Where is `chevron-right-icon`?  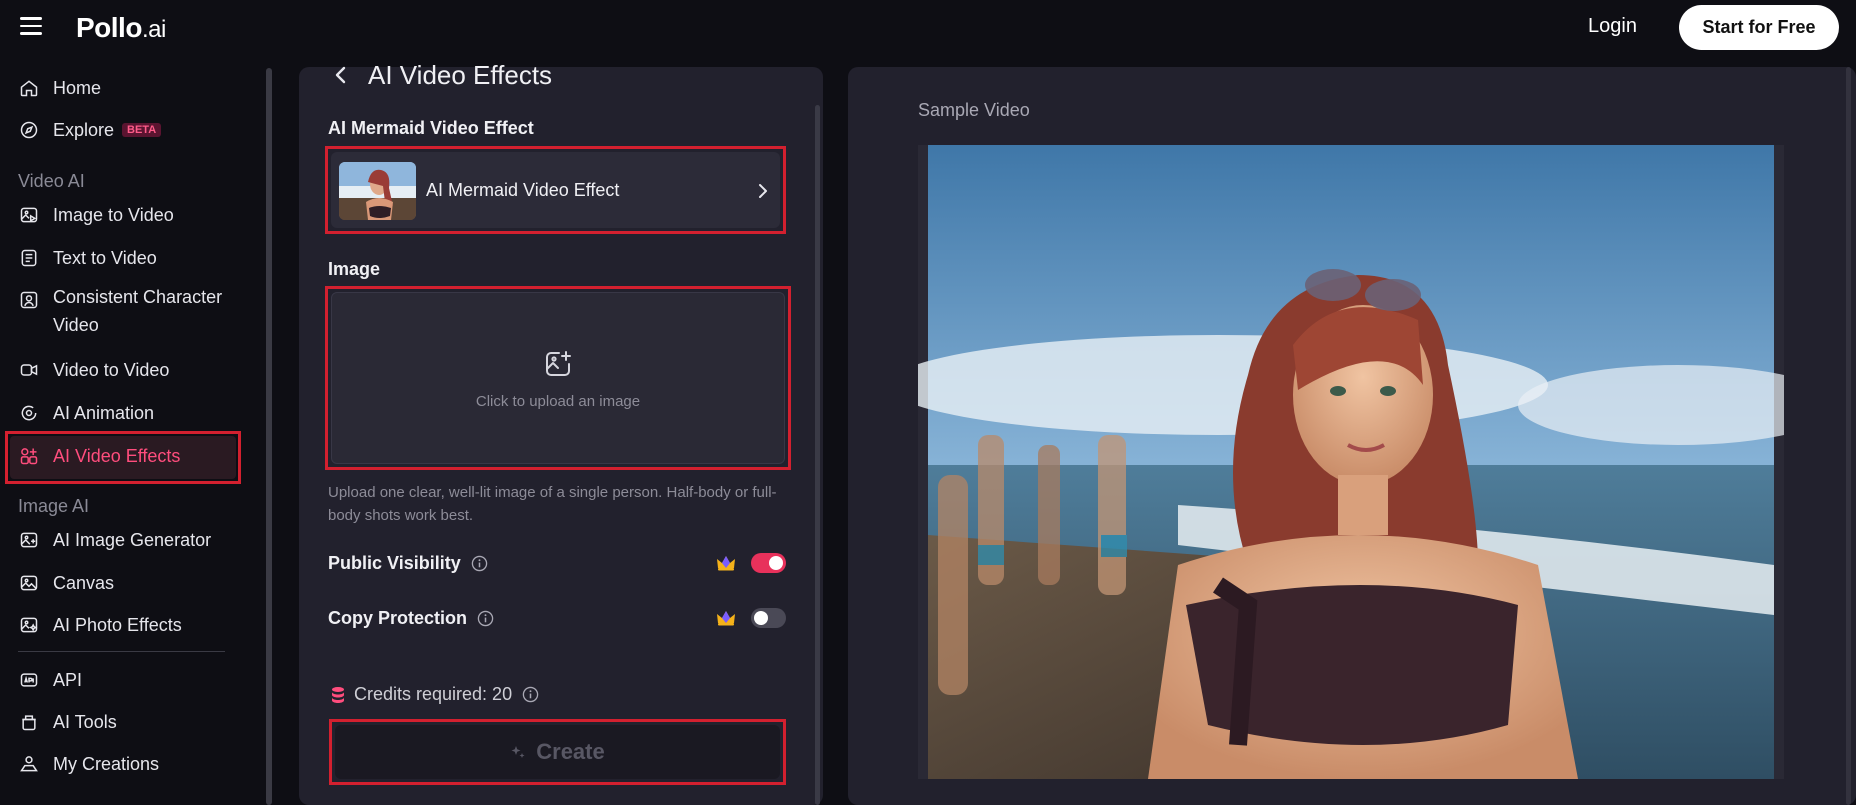
chevron-right-icon is located at coordinates (763, 191).